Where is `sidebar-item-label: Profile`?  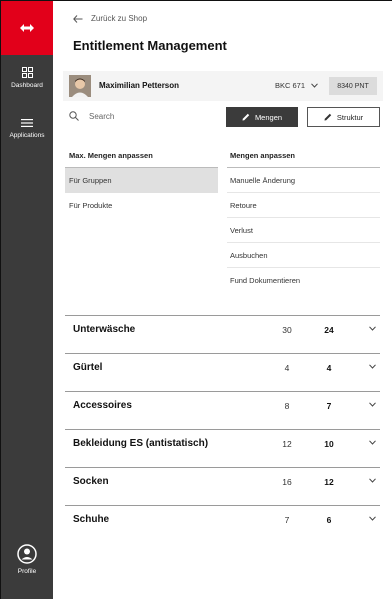
sidebar-item-label: Profile is located at coordinates (27, 571).